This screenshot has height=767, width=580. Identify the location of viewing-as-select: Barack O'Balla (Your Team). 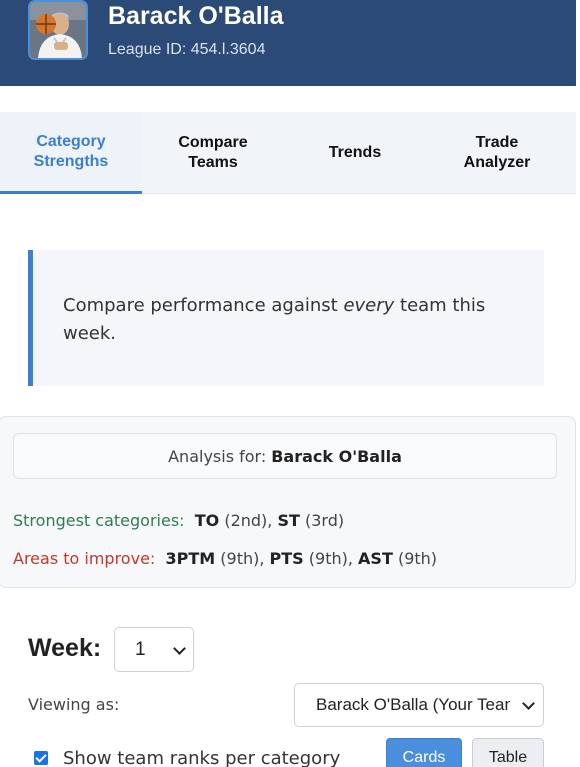
(419, 705).